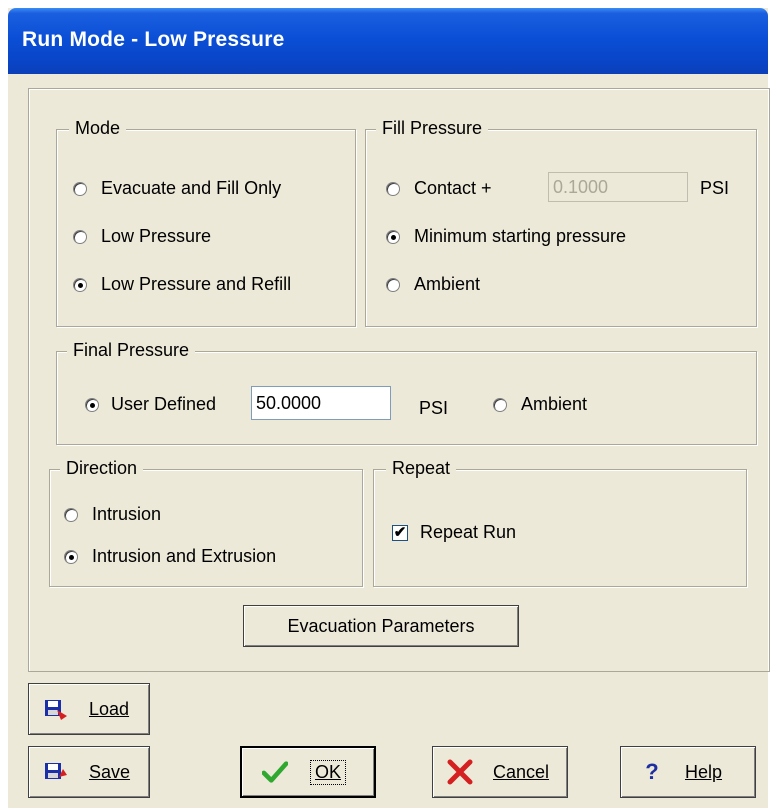 The height and width of the screenshot is (810, 776). Describe the element at coordinates (153, 39) in the screenshot. I see `window-title: Run Mode - Low Pressure` at that location.